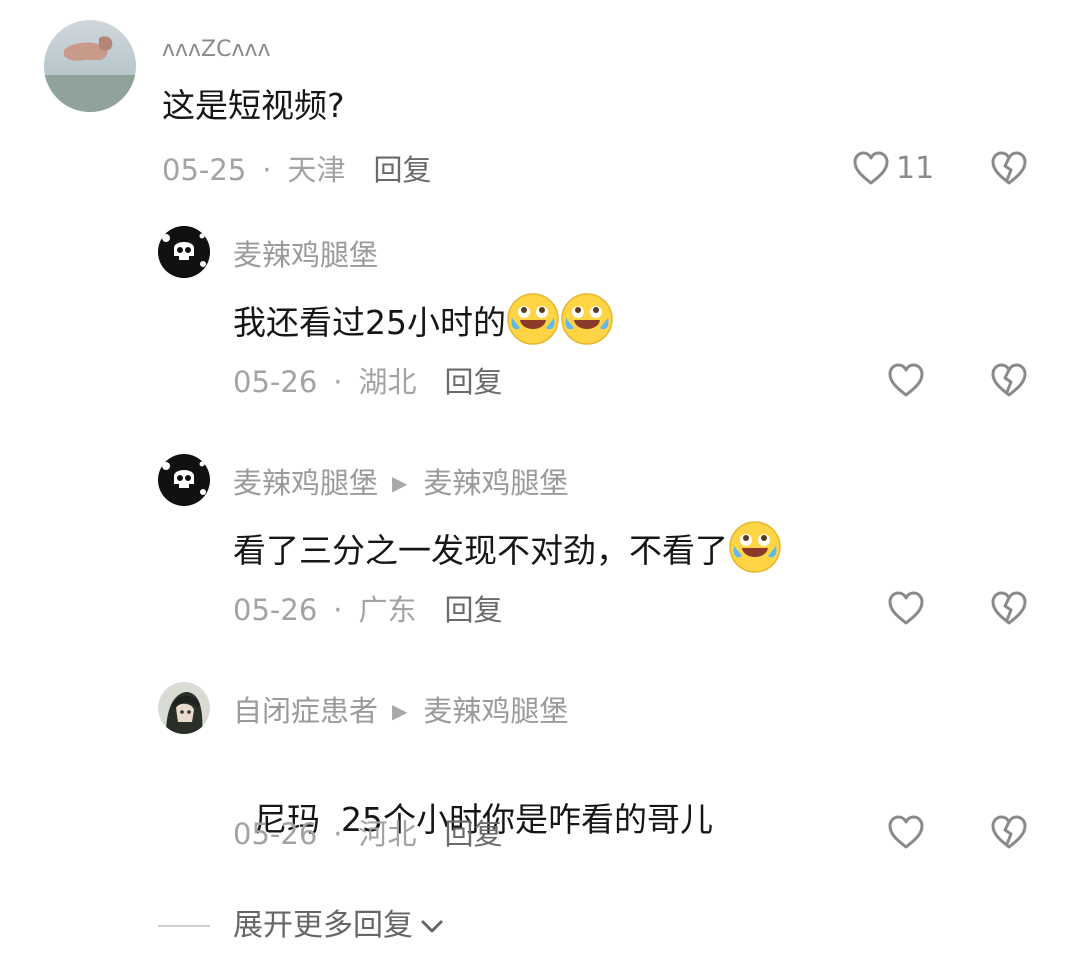  I want to click on comment-username: ʌʌʌZCʌʌʌ, so click(216, 50).